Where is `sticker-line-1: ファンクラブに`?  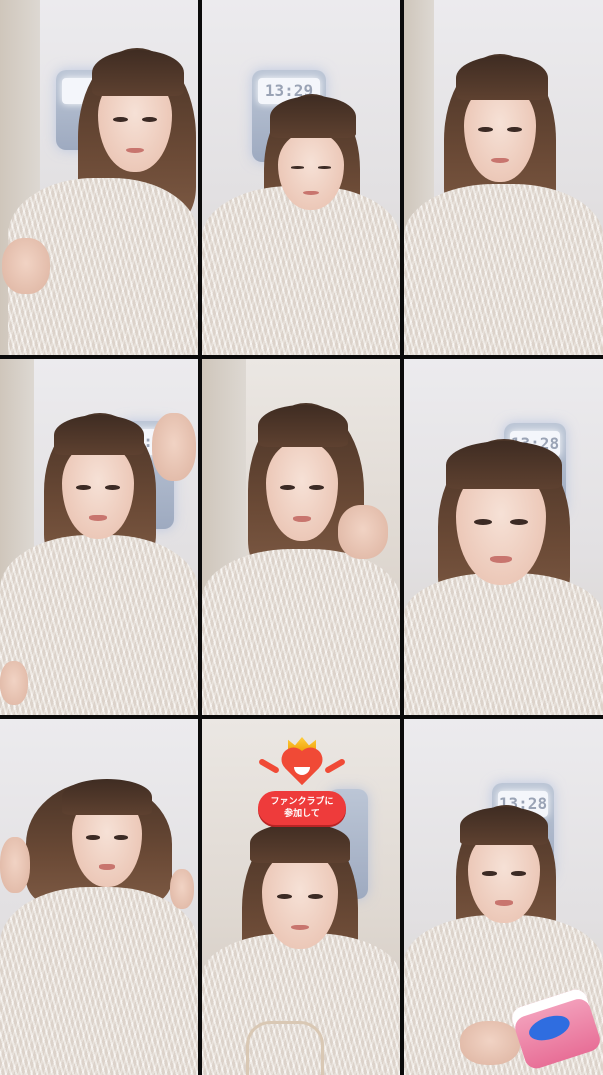 sticker-line-1: ファンクラブに is located at coordinates (302, 802).